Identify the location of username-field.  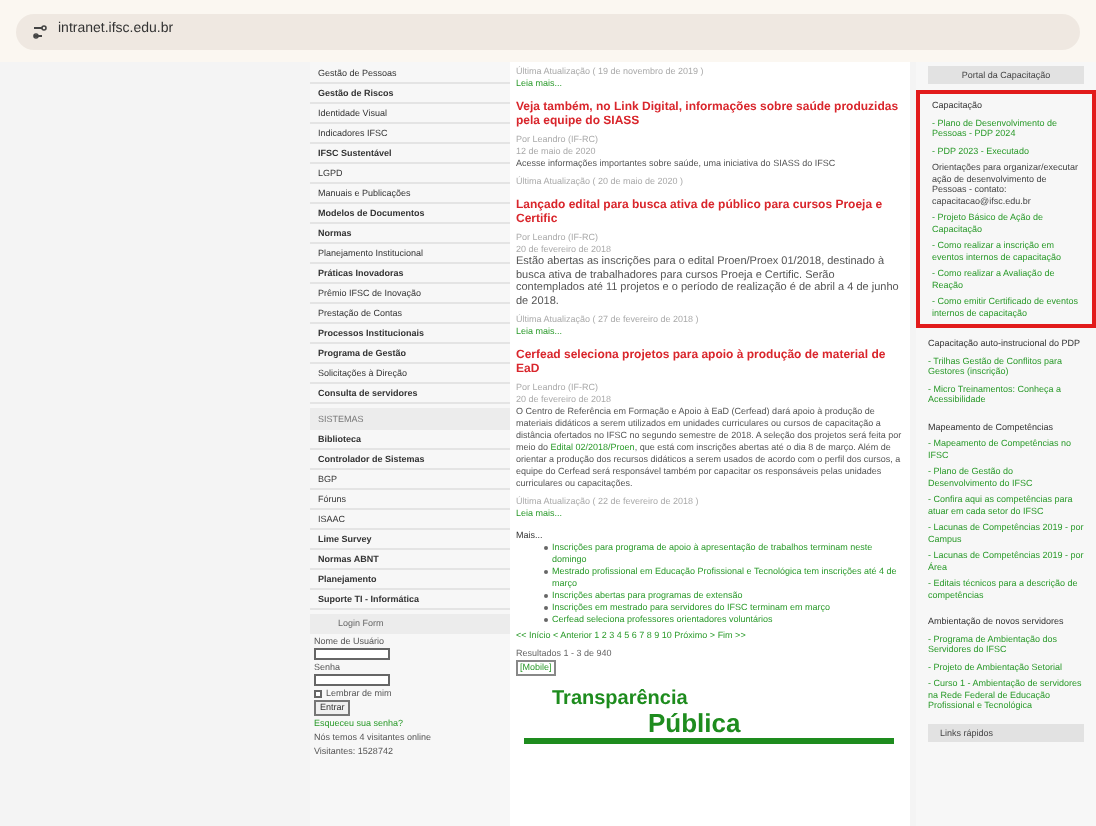
(352, 654).